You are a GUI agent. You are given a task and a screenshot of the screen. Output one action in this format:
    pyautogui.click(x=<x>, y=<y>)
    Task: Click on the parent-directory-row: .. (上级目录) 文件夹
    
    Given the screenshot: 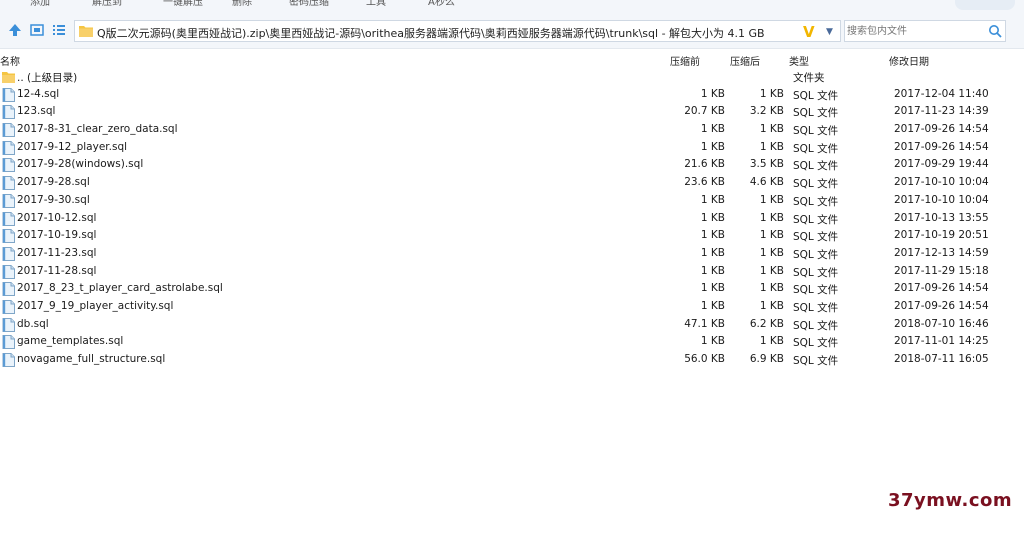 What is the action you would take?
    pyautogui.click(x=512, y=77)
    